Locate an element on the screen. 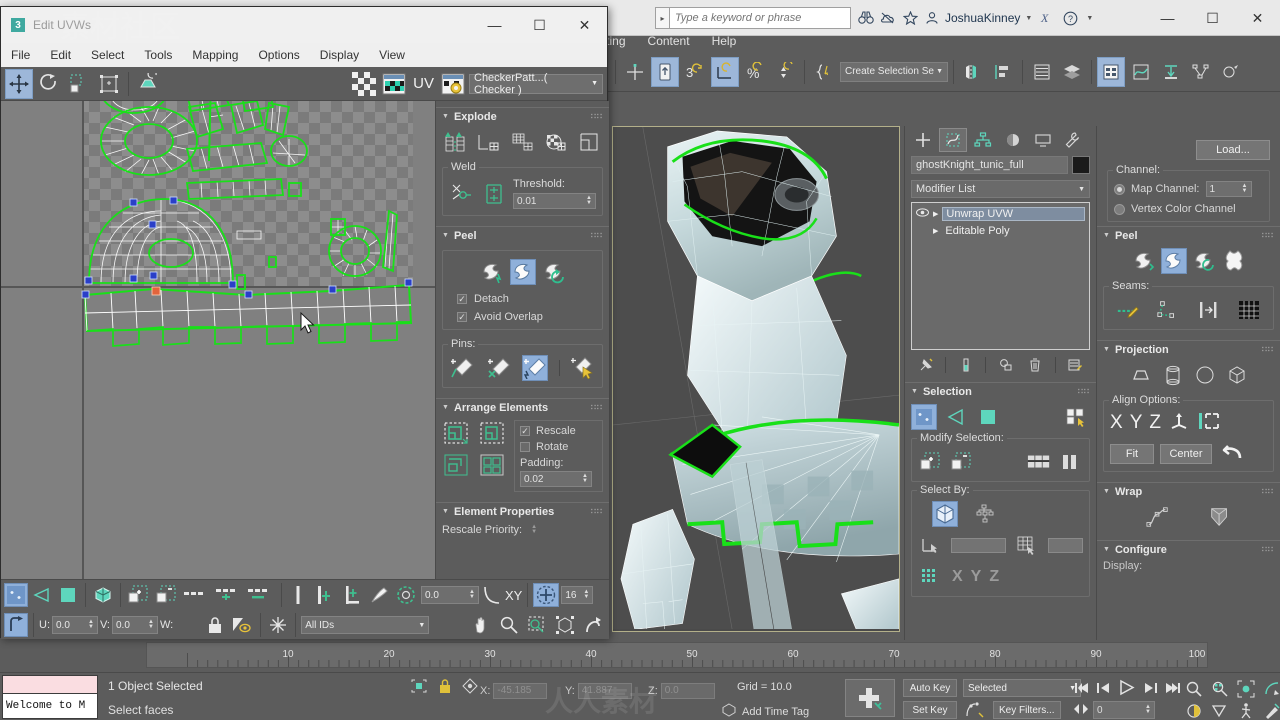 Image resolution: width=1280 pixels, height=720 pixels. target-weld-icon is located at coordinates (494, 194).